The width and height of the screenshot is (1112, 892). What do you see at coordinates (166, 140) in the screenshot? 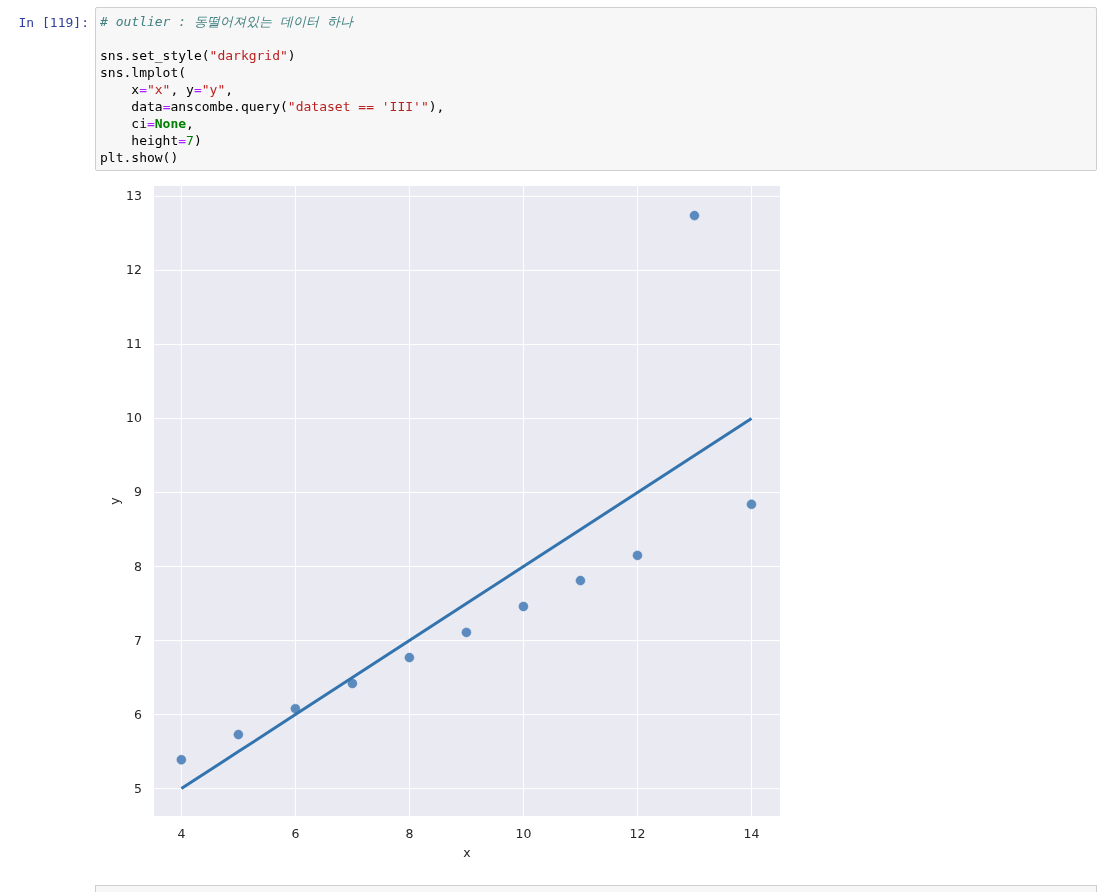
I see `code-line: height=7)` at bounding box center [166, 140].